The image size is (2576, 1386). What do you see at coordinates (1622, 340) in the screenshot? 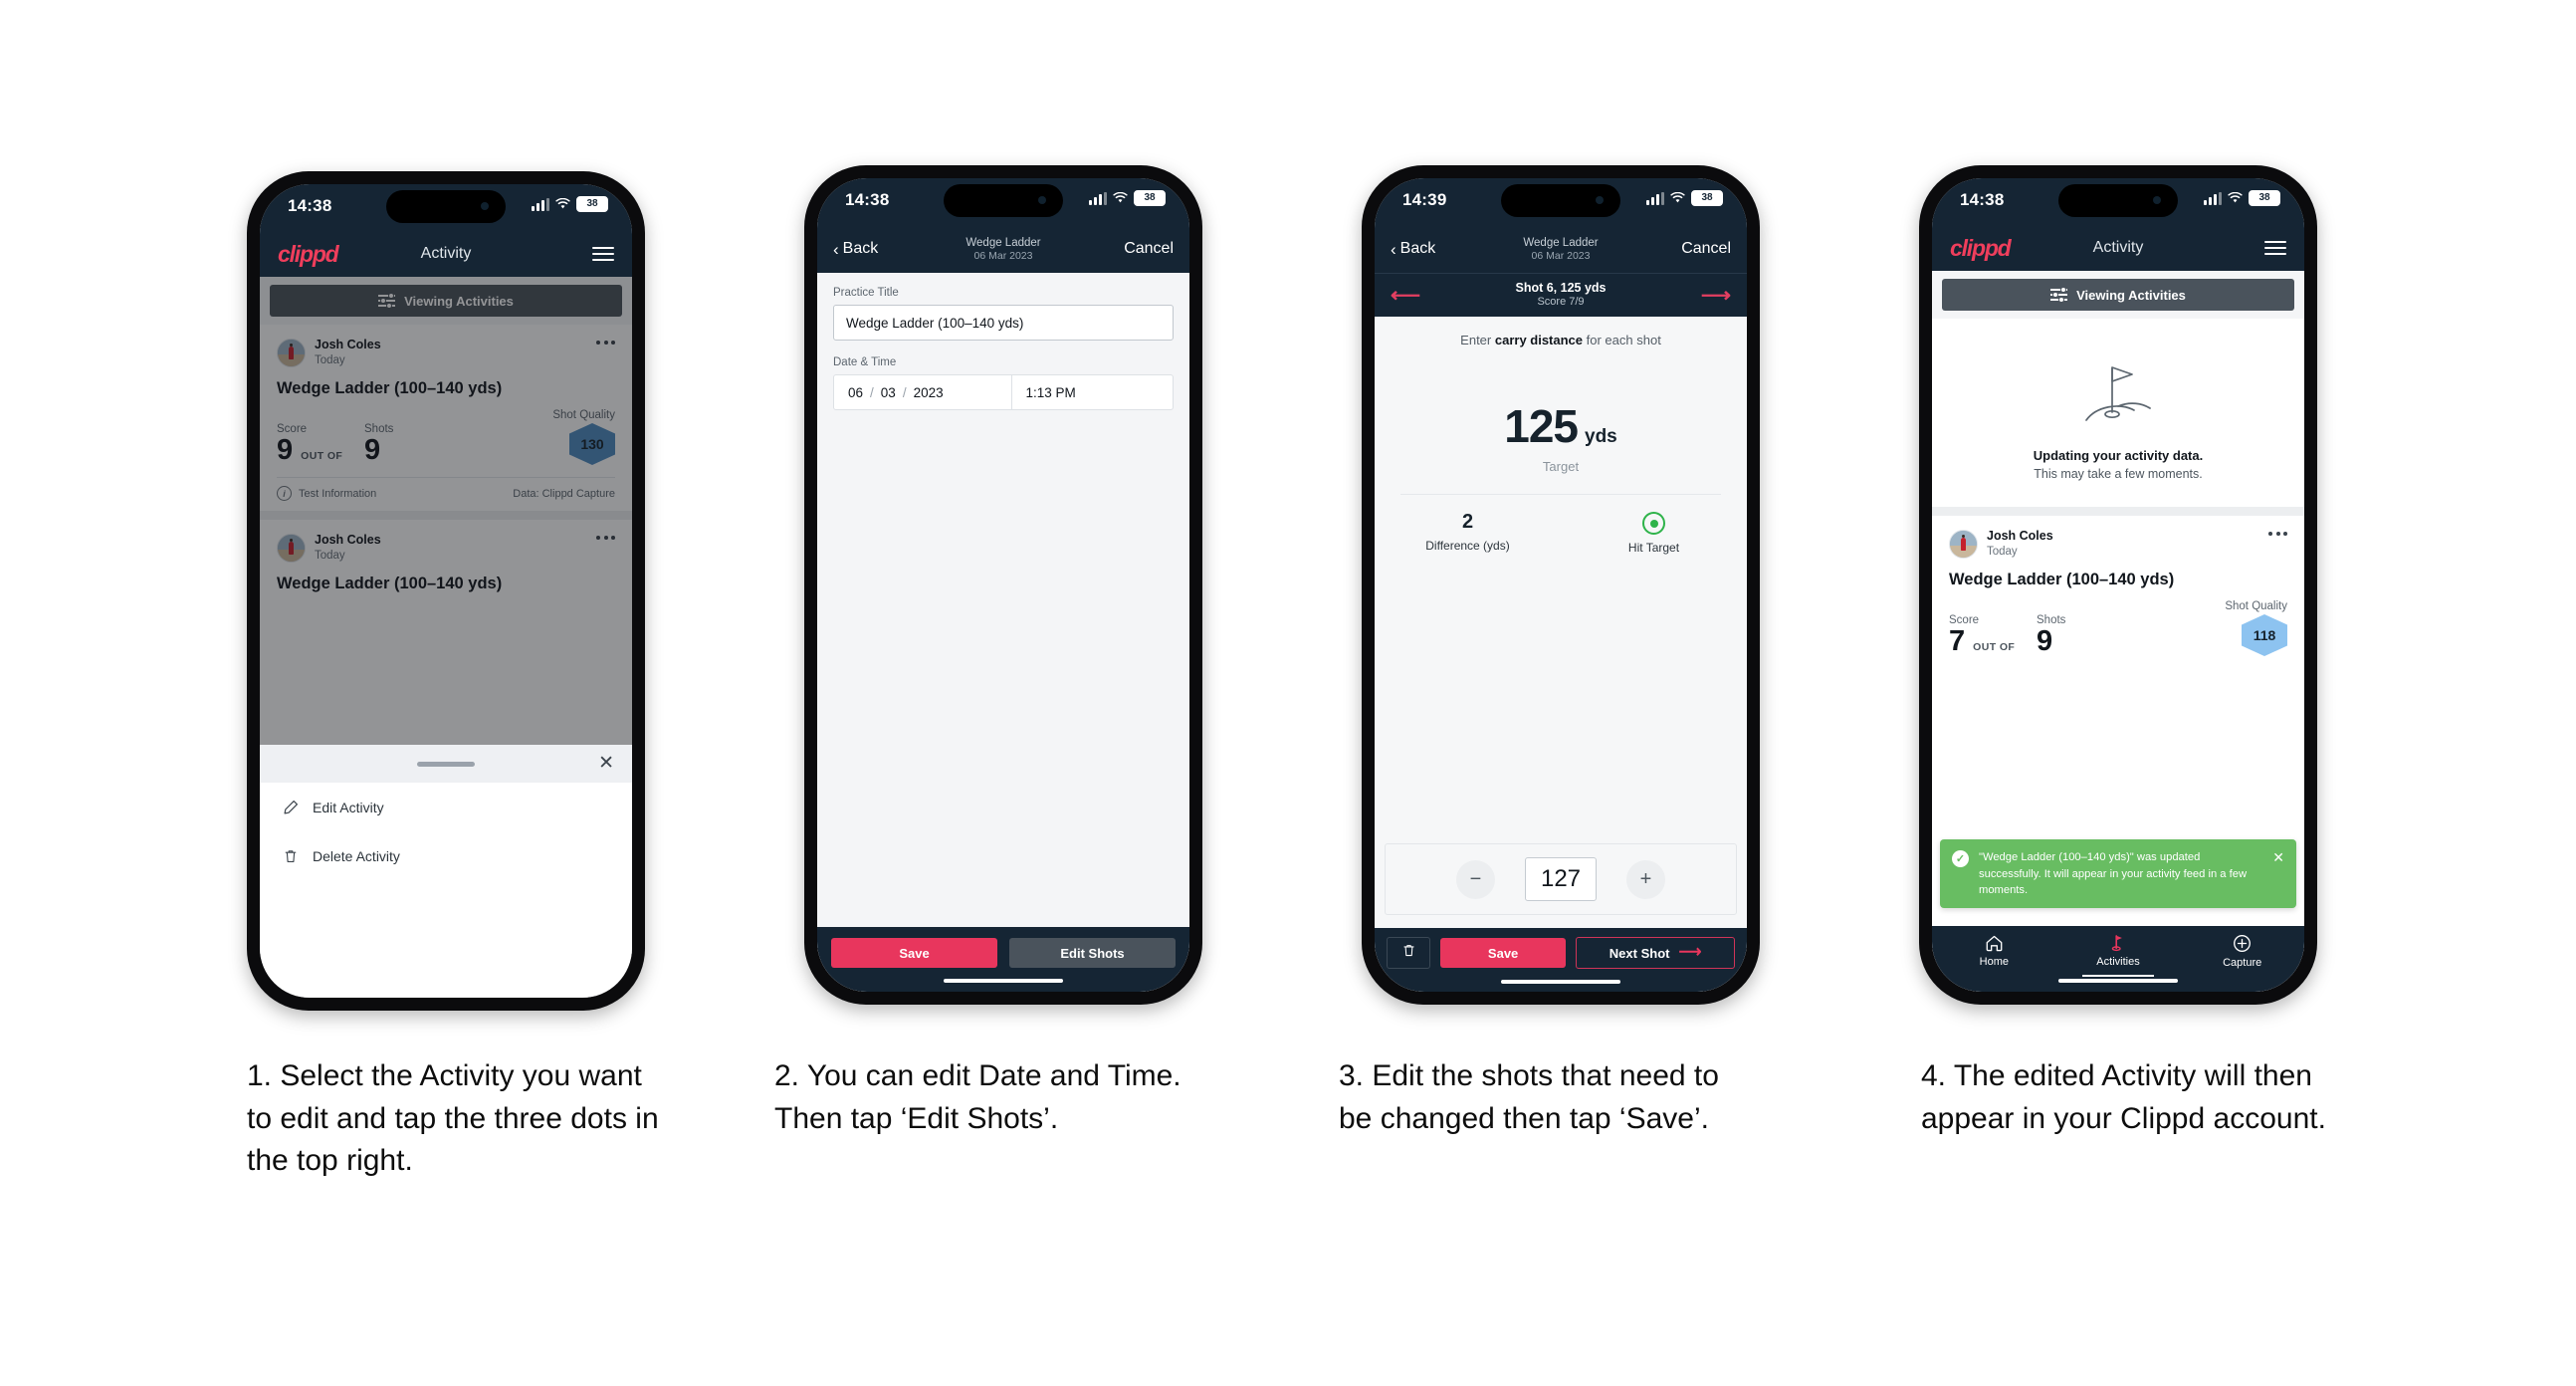
I see `instruction-post: for each shot` at bounding box center [1622, 340].